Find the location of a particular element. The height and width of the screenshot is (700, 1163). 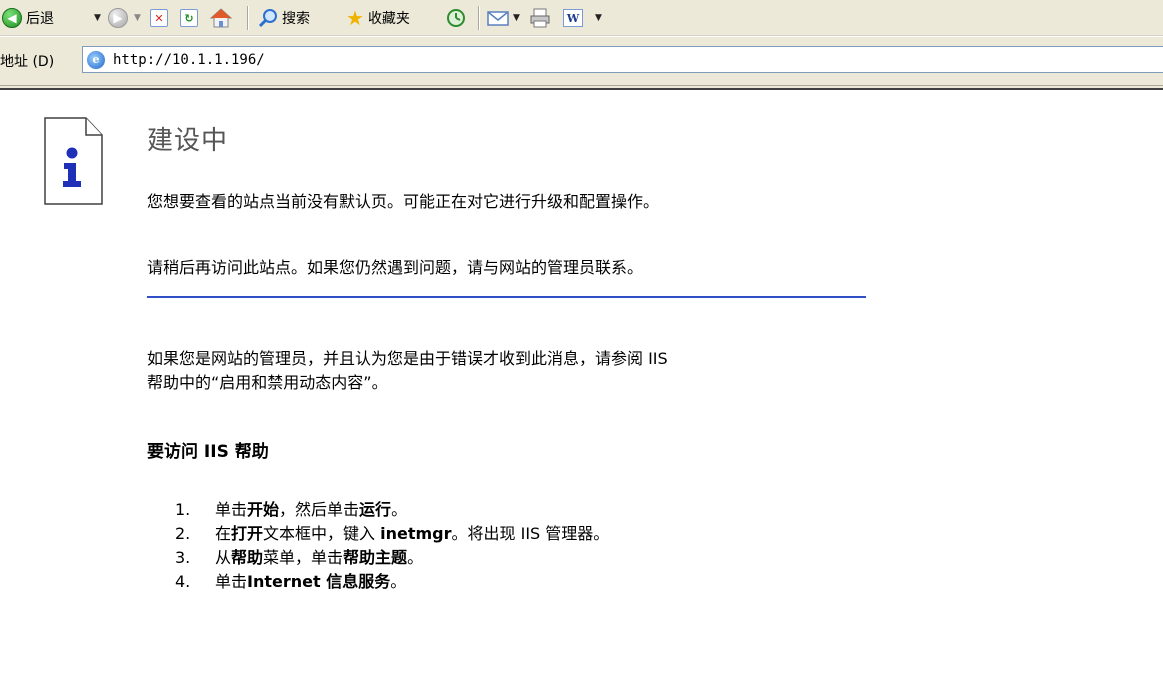

address-input: e http://10.1.1.196/ is located at coordinates (622, 59).